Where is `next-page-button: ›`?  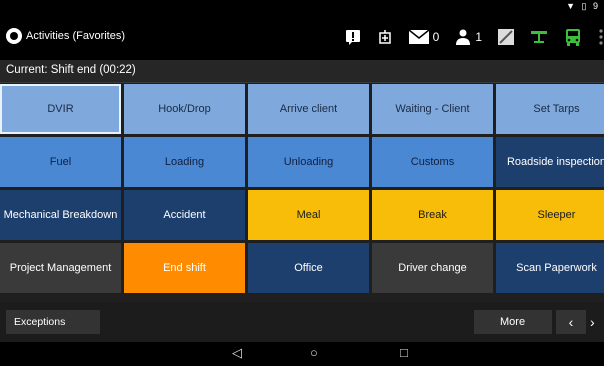
next-page-button: › is located at coordinates (597, 322).